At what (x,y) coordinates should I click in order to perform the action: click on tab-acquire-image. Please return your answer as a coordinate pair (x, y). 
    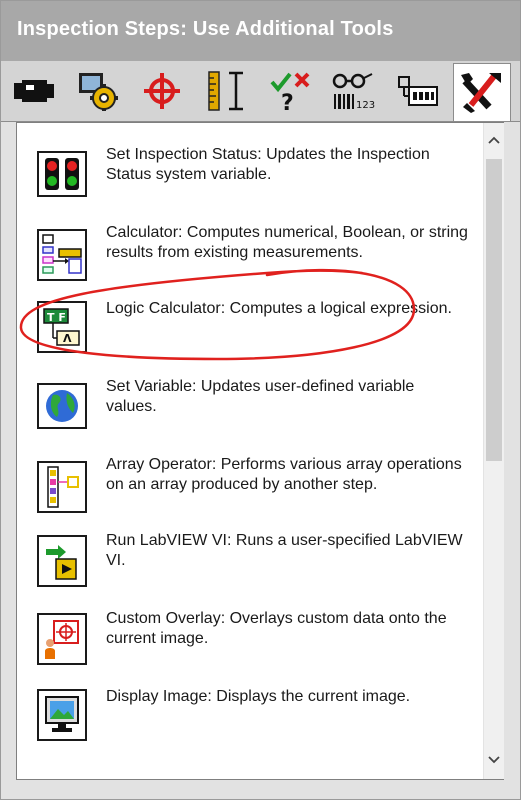
    Looking at the image, I should click on (34, 91).